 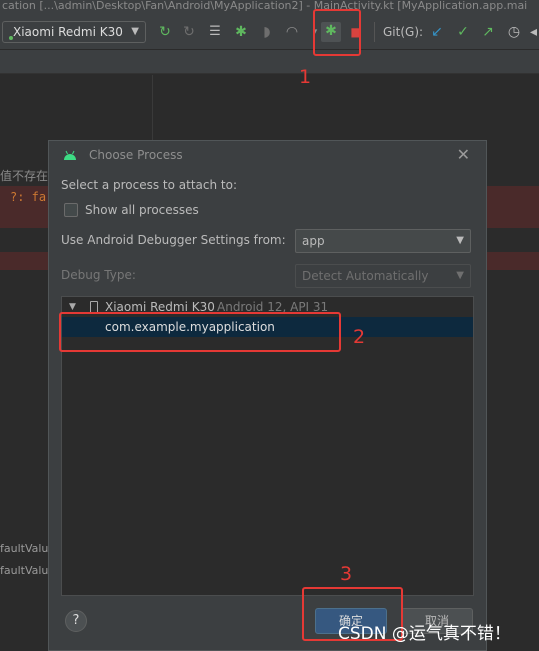 What do you see at coordinates (173, 240) in the screenshot?
I see `debugger-settings-label: Use Android Debugger Settings from:` at bounding box center [173, 240].